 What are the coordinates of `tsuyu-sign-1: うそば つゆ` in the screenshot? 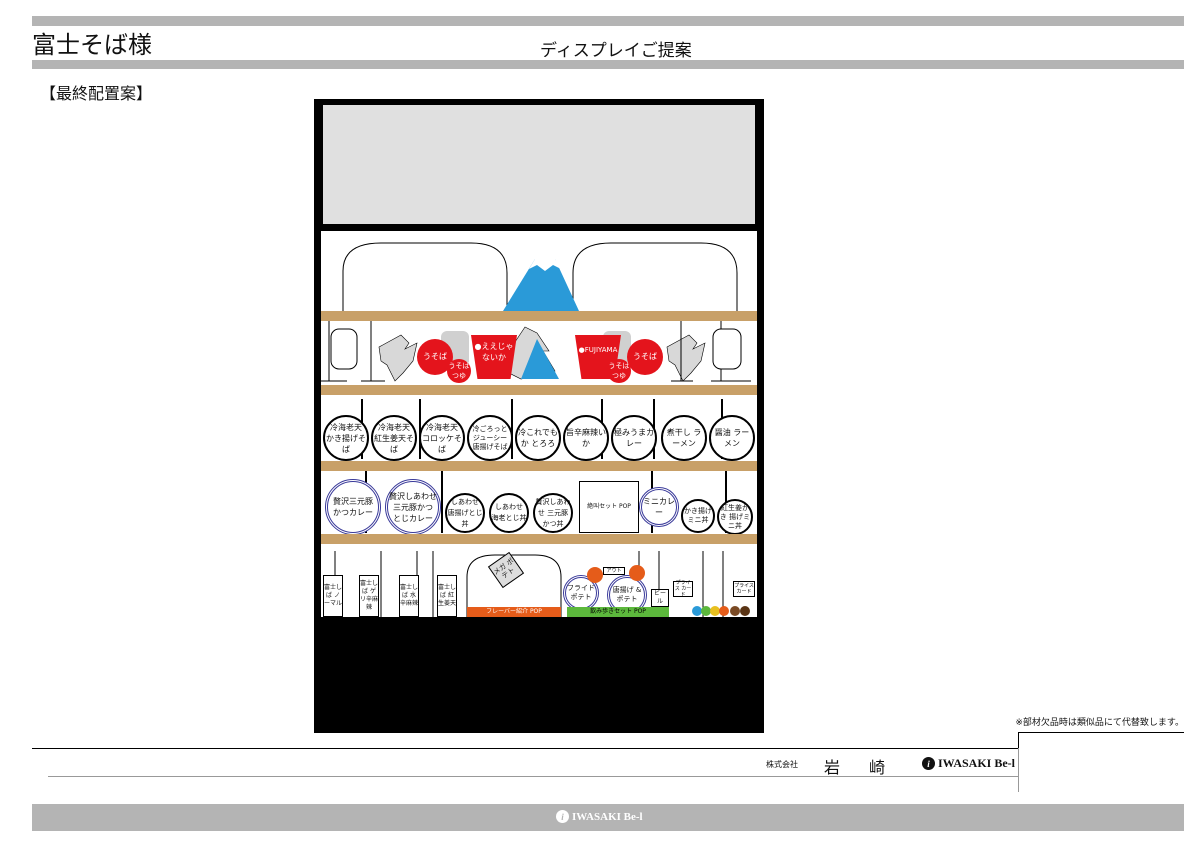 It's located at (459, 371).